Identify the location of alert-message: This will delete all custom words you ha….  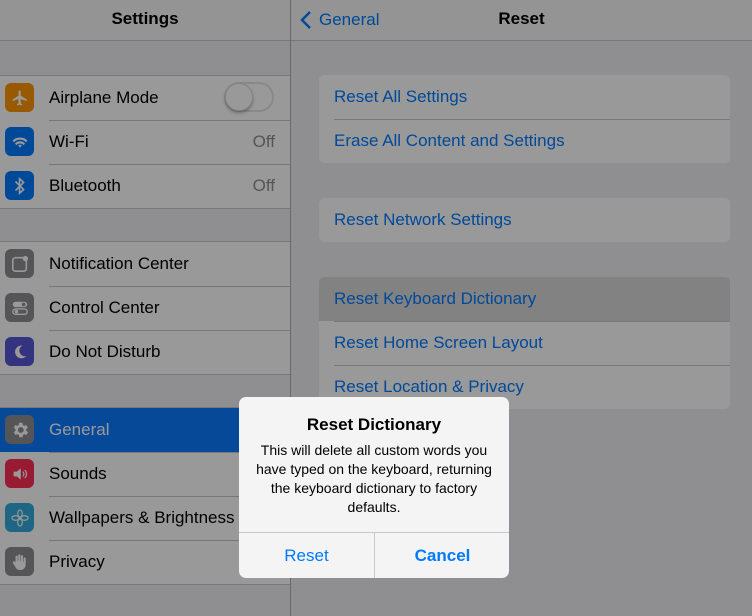
(374, 478).